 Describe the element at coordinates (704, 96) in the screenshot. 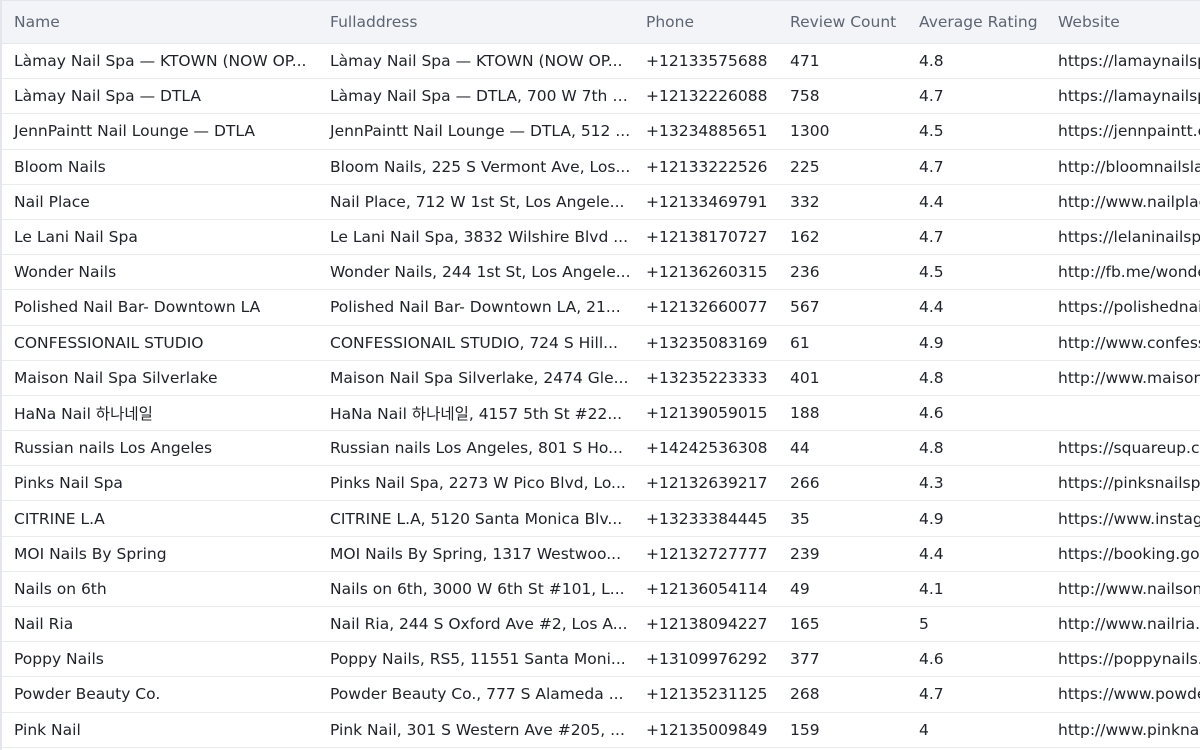

I see `cell-phone: +12132226088` at that location.